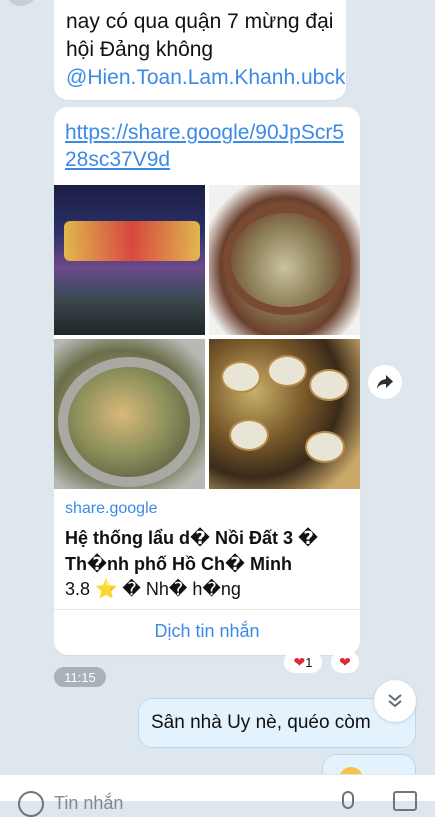 This screenshot has height=817, width=435. I want to click on preview-image-restaurant-sign, so click(129, 260).